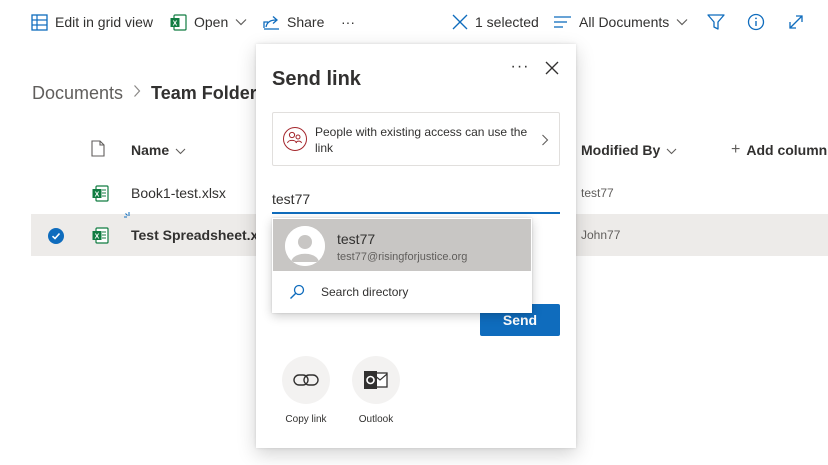  Describe the element at coordinates (104, 22) in the screenshot. I see `edit-grid-view-label: Edit in grid view` at that location.